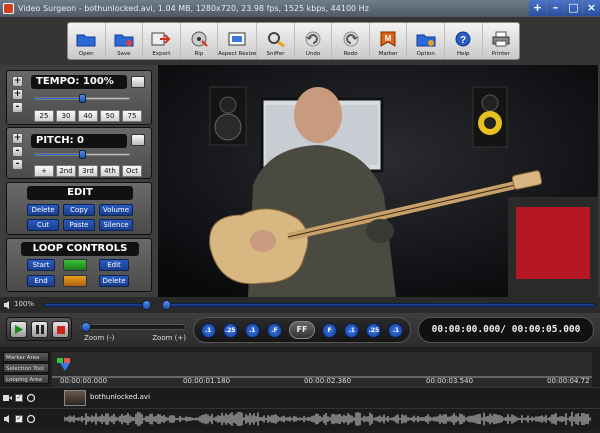 The height and width of the screenshot is (433, 600). I want to click on pitch-preset-2nd: 2nd, so click(66, 171).